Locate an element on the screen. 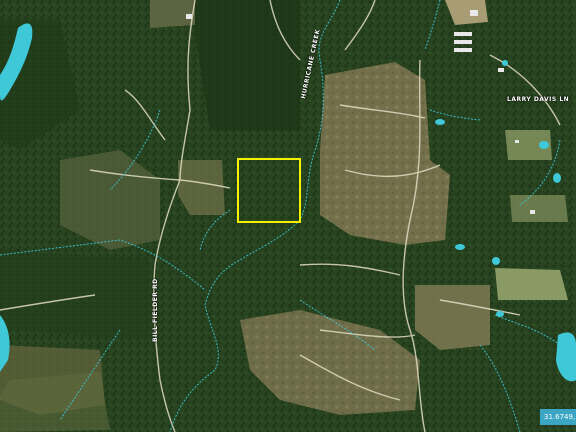 The height and width of the screenshot is (432, 576). clearing-south is located at coordinates (55, 402).